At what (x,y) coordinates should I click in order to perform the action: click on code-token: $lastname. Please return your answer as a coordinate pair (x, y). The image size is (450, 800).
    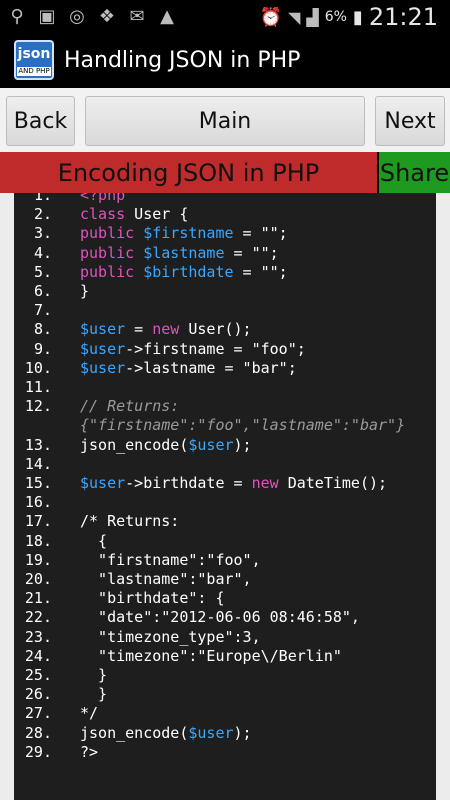
    Looking at the image, I should click on (184, 252).